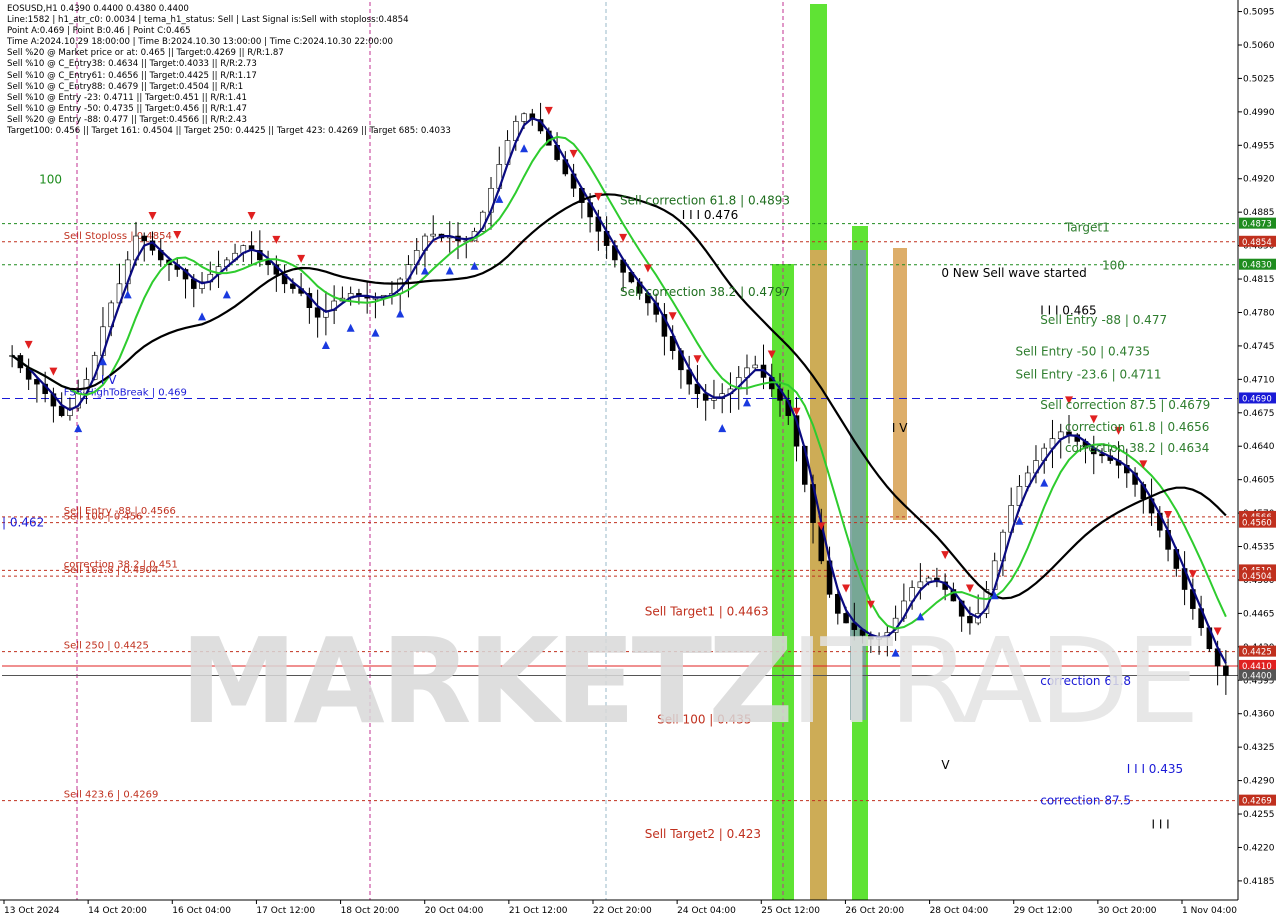 The width and height of the screenshot is (1280, 920). Describe the element at coordinates (1257, 577) in the screenshot. I see `price-level-tag-label: 0.4504` at that location.